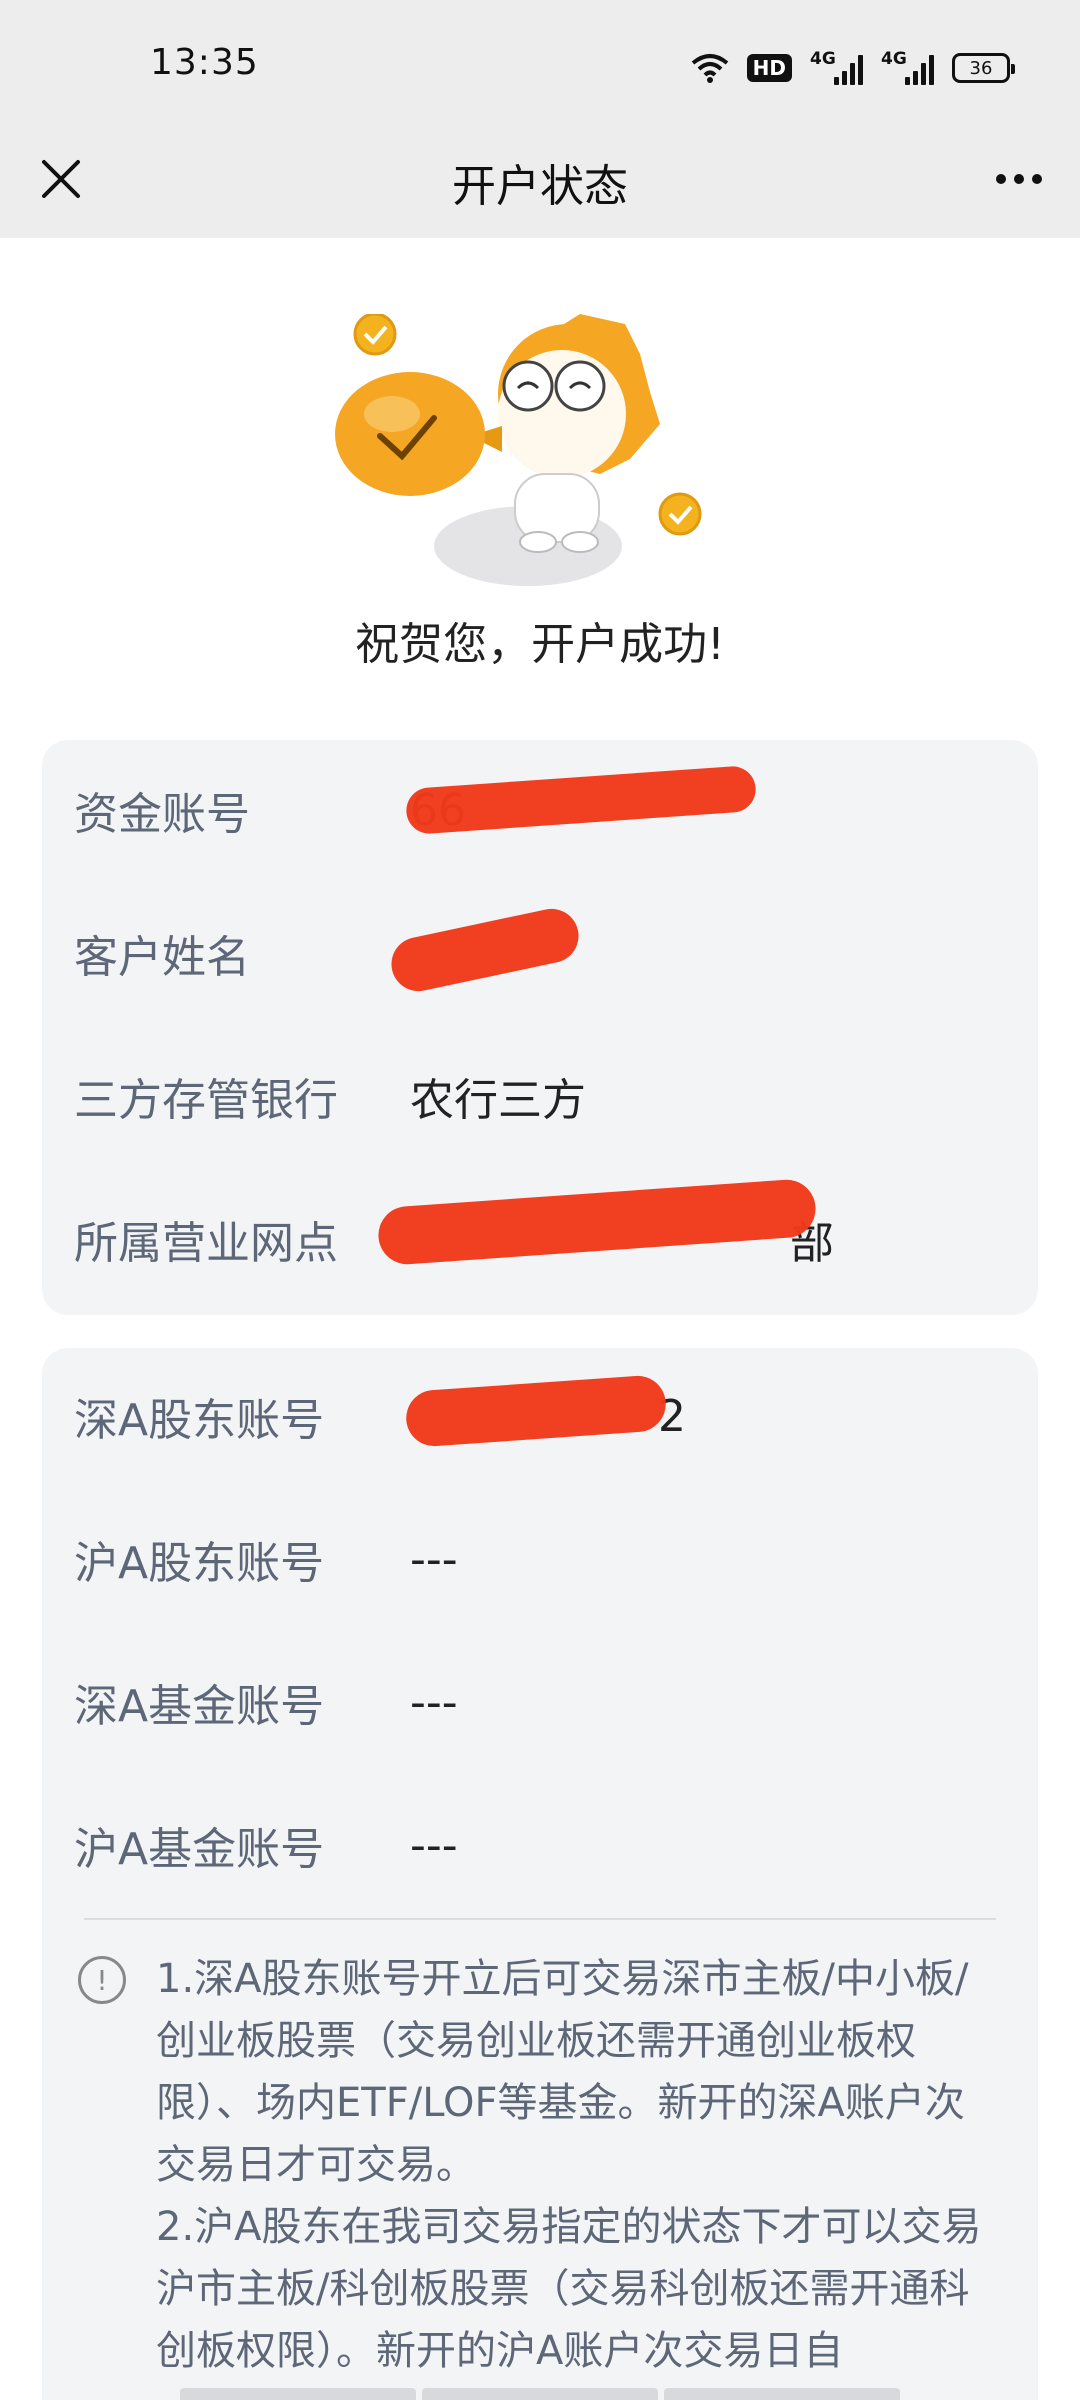 This screenshot has width=1080, height=2400. I want to click on row-label: 沪A基金账号, so click(199, 1849).